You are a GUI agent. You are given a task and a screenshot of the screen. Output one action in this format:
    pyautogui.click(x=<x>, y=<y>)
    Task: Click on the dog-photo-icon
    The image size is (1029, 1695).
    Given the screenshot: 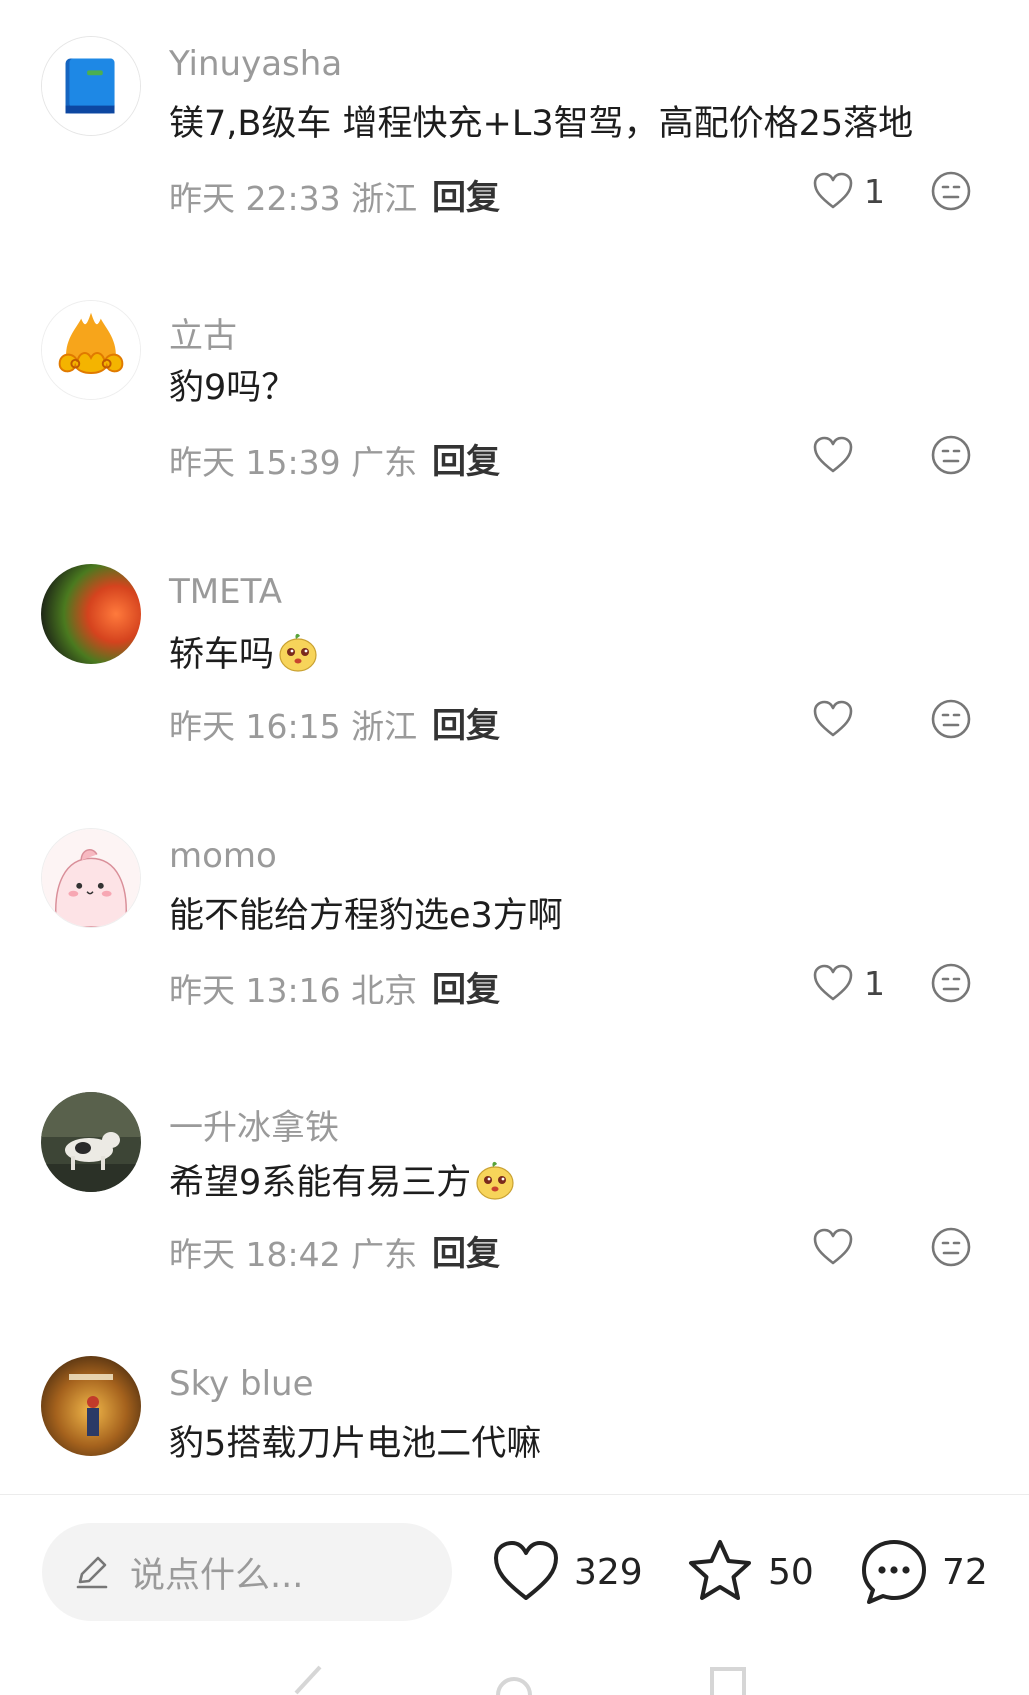 What is the action you would take?
    pyautogui.click(x=91, y=1142)
    